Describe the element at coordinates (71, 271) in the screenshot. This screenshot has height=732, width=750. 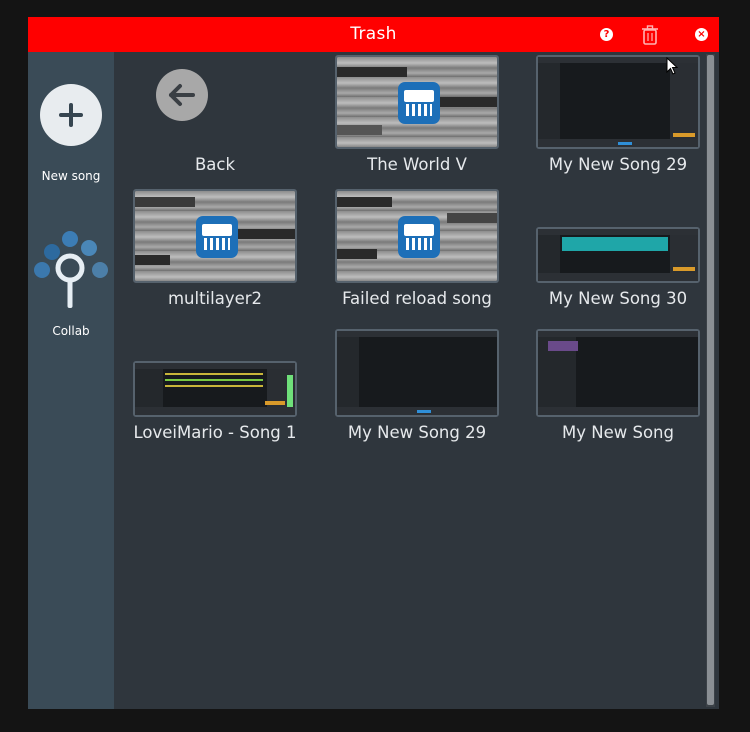
I see `collab-icon` at that location.